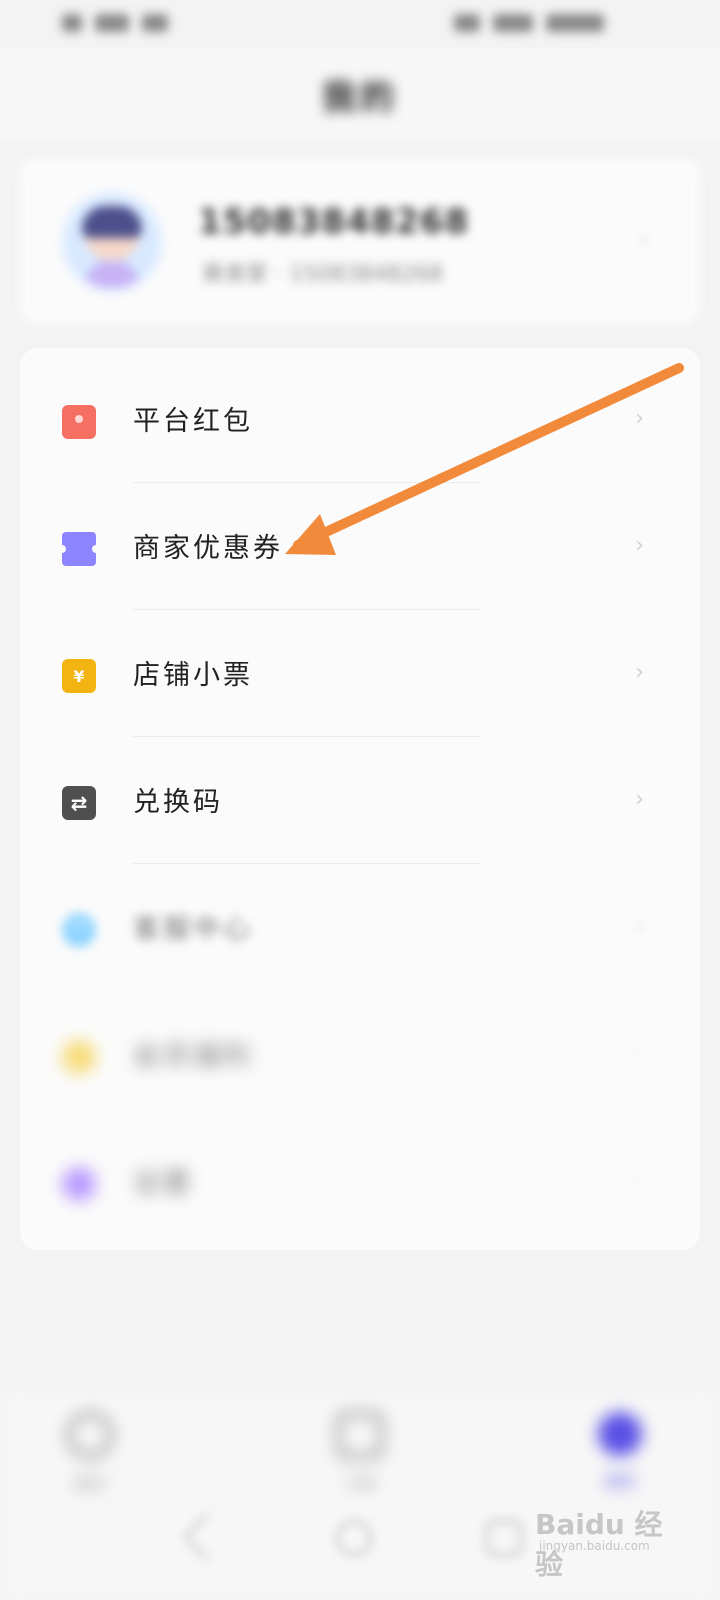 This screenshot has height=1600, width=720. Describe the element at coordinates (360, 24) in the screenshot. I see `status-bar` at that location.